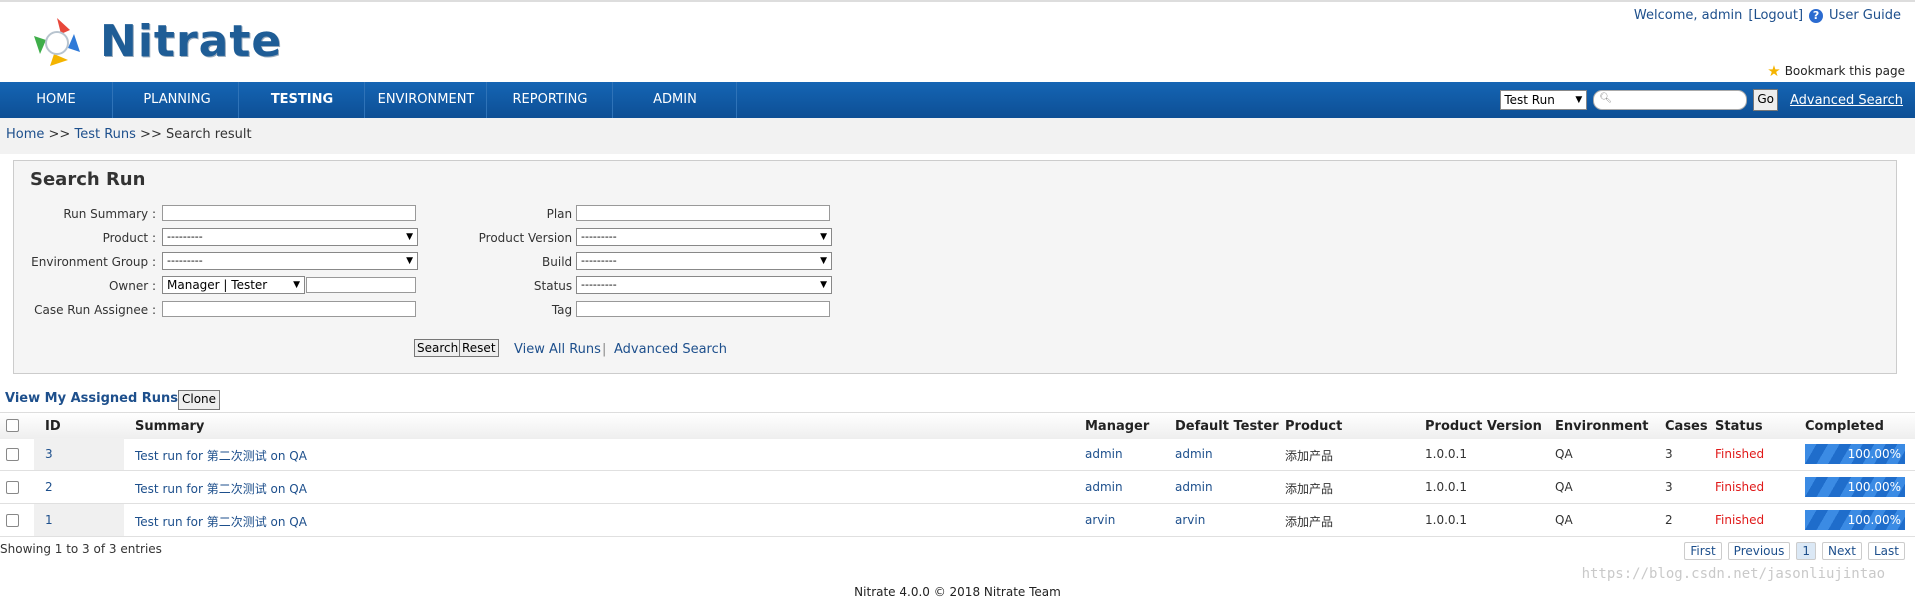 Image resolution: width=1915 pixels, height=599 pixels. What do you see at coordinates (704, 285) in the screenshot?
I see `status-select: --------- ▼` at bounding box center [704, 285].